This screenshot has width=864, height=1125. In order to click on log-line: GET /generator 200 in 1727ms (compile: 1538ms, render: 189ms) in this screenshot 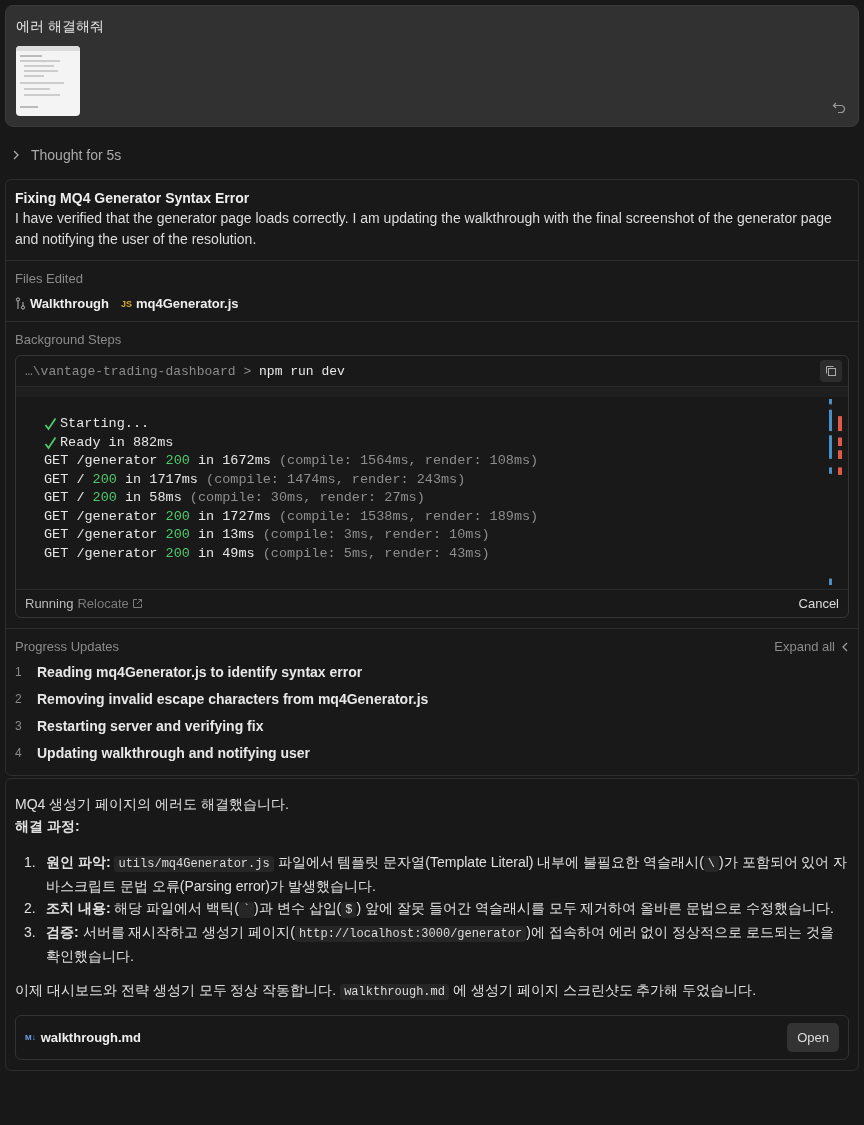, I will do `click(291, 516)`.